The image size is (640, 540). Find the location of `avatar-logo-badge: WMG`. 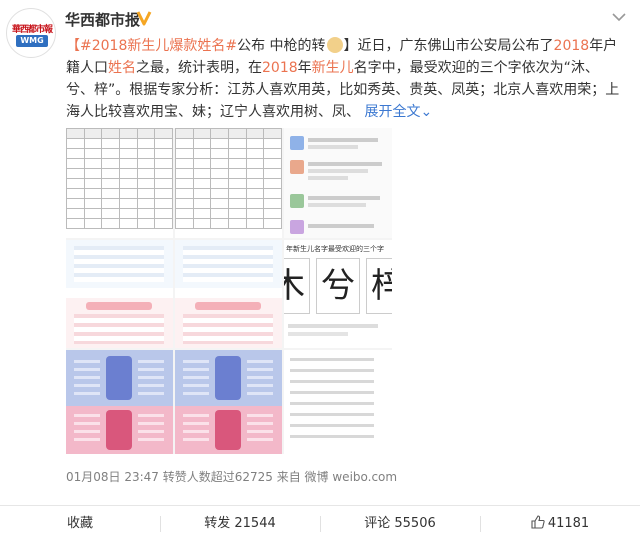

avatar-logo-badge: WMG is located at coordinates (32, 41).